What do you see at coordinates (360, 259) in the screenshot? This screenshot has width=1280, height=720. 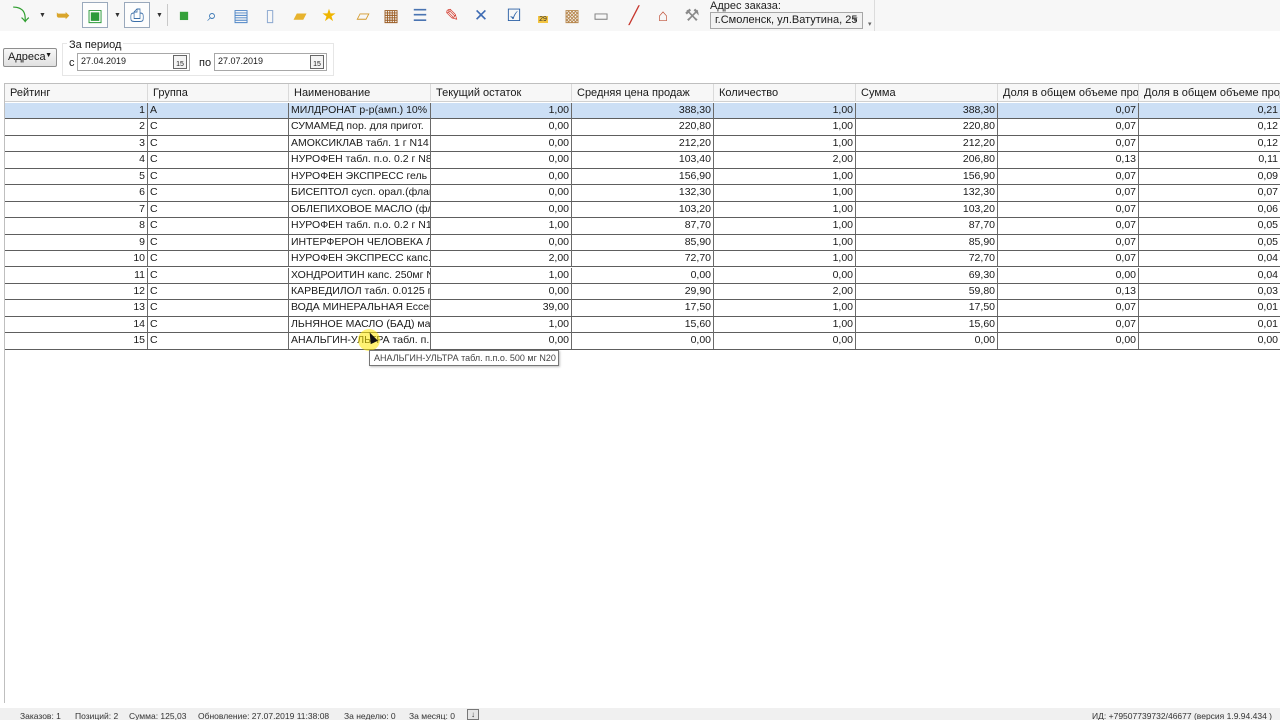 I see `cell-name: НУРОФЕН ЭКСПРЕСС капс. 2` at bounding box center [360, 259].